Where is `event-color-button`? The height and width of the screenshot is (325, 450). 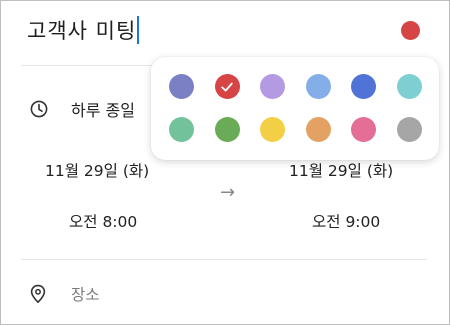
event-color-button is located at coordinates (410, 30).